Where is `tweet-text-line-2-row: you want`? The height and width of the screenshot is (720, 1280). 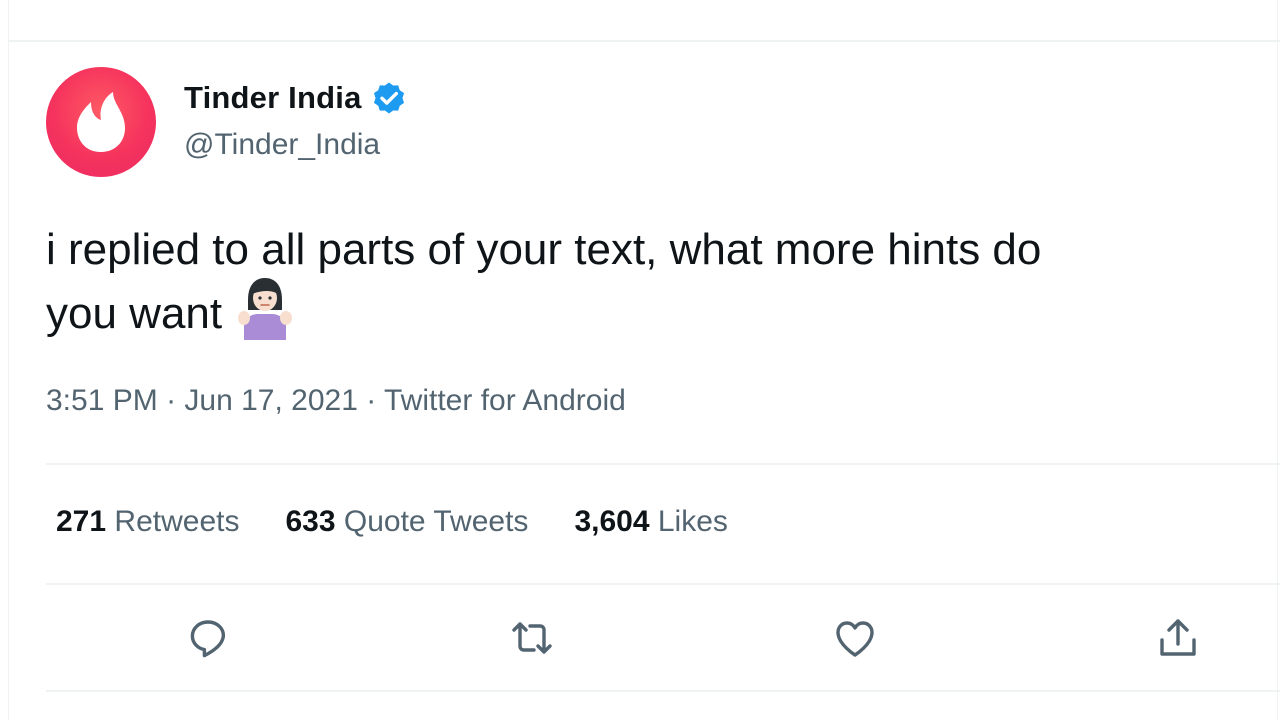
tweet-text-line-2-row: you want is located at coordinates (656, 313).